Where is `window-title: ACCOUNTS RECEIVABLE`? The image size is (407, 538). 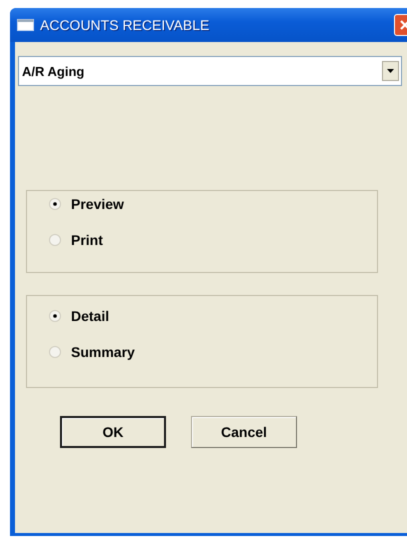
window-title: ACCOUNTS RECEIVABLE is located at coordinates (125, 25).